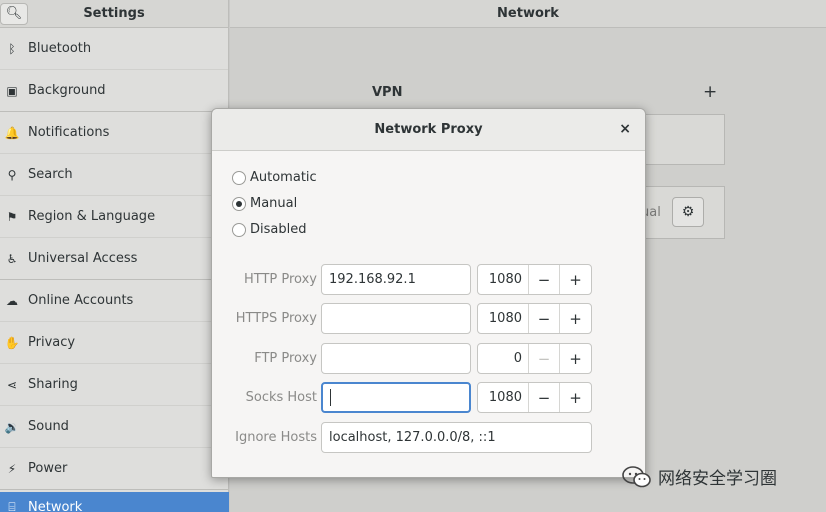 The image size is (826, 512). Describe the element at coordinates (55, 506) in the screenshot. I see `sidebar-item-label: Network` at that location.